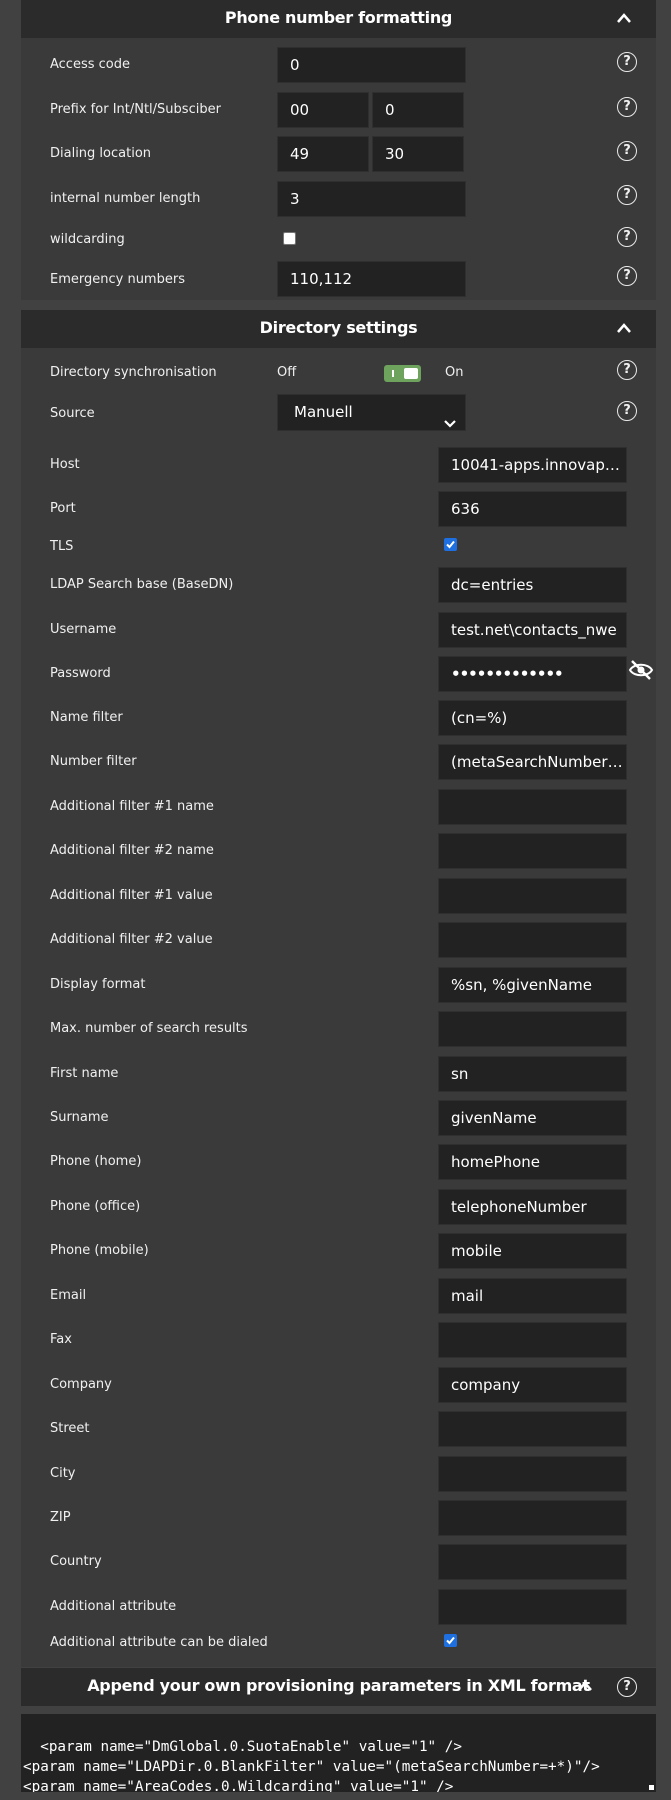  What do you see at coordinates (532, 585) in the screenshot?
I see `basedn-input: dc=entries` at bounding box center [532, 585].